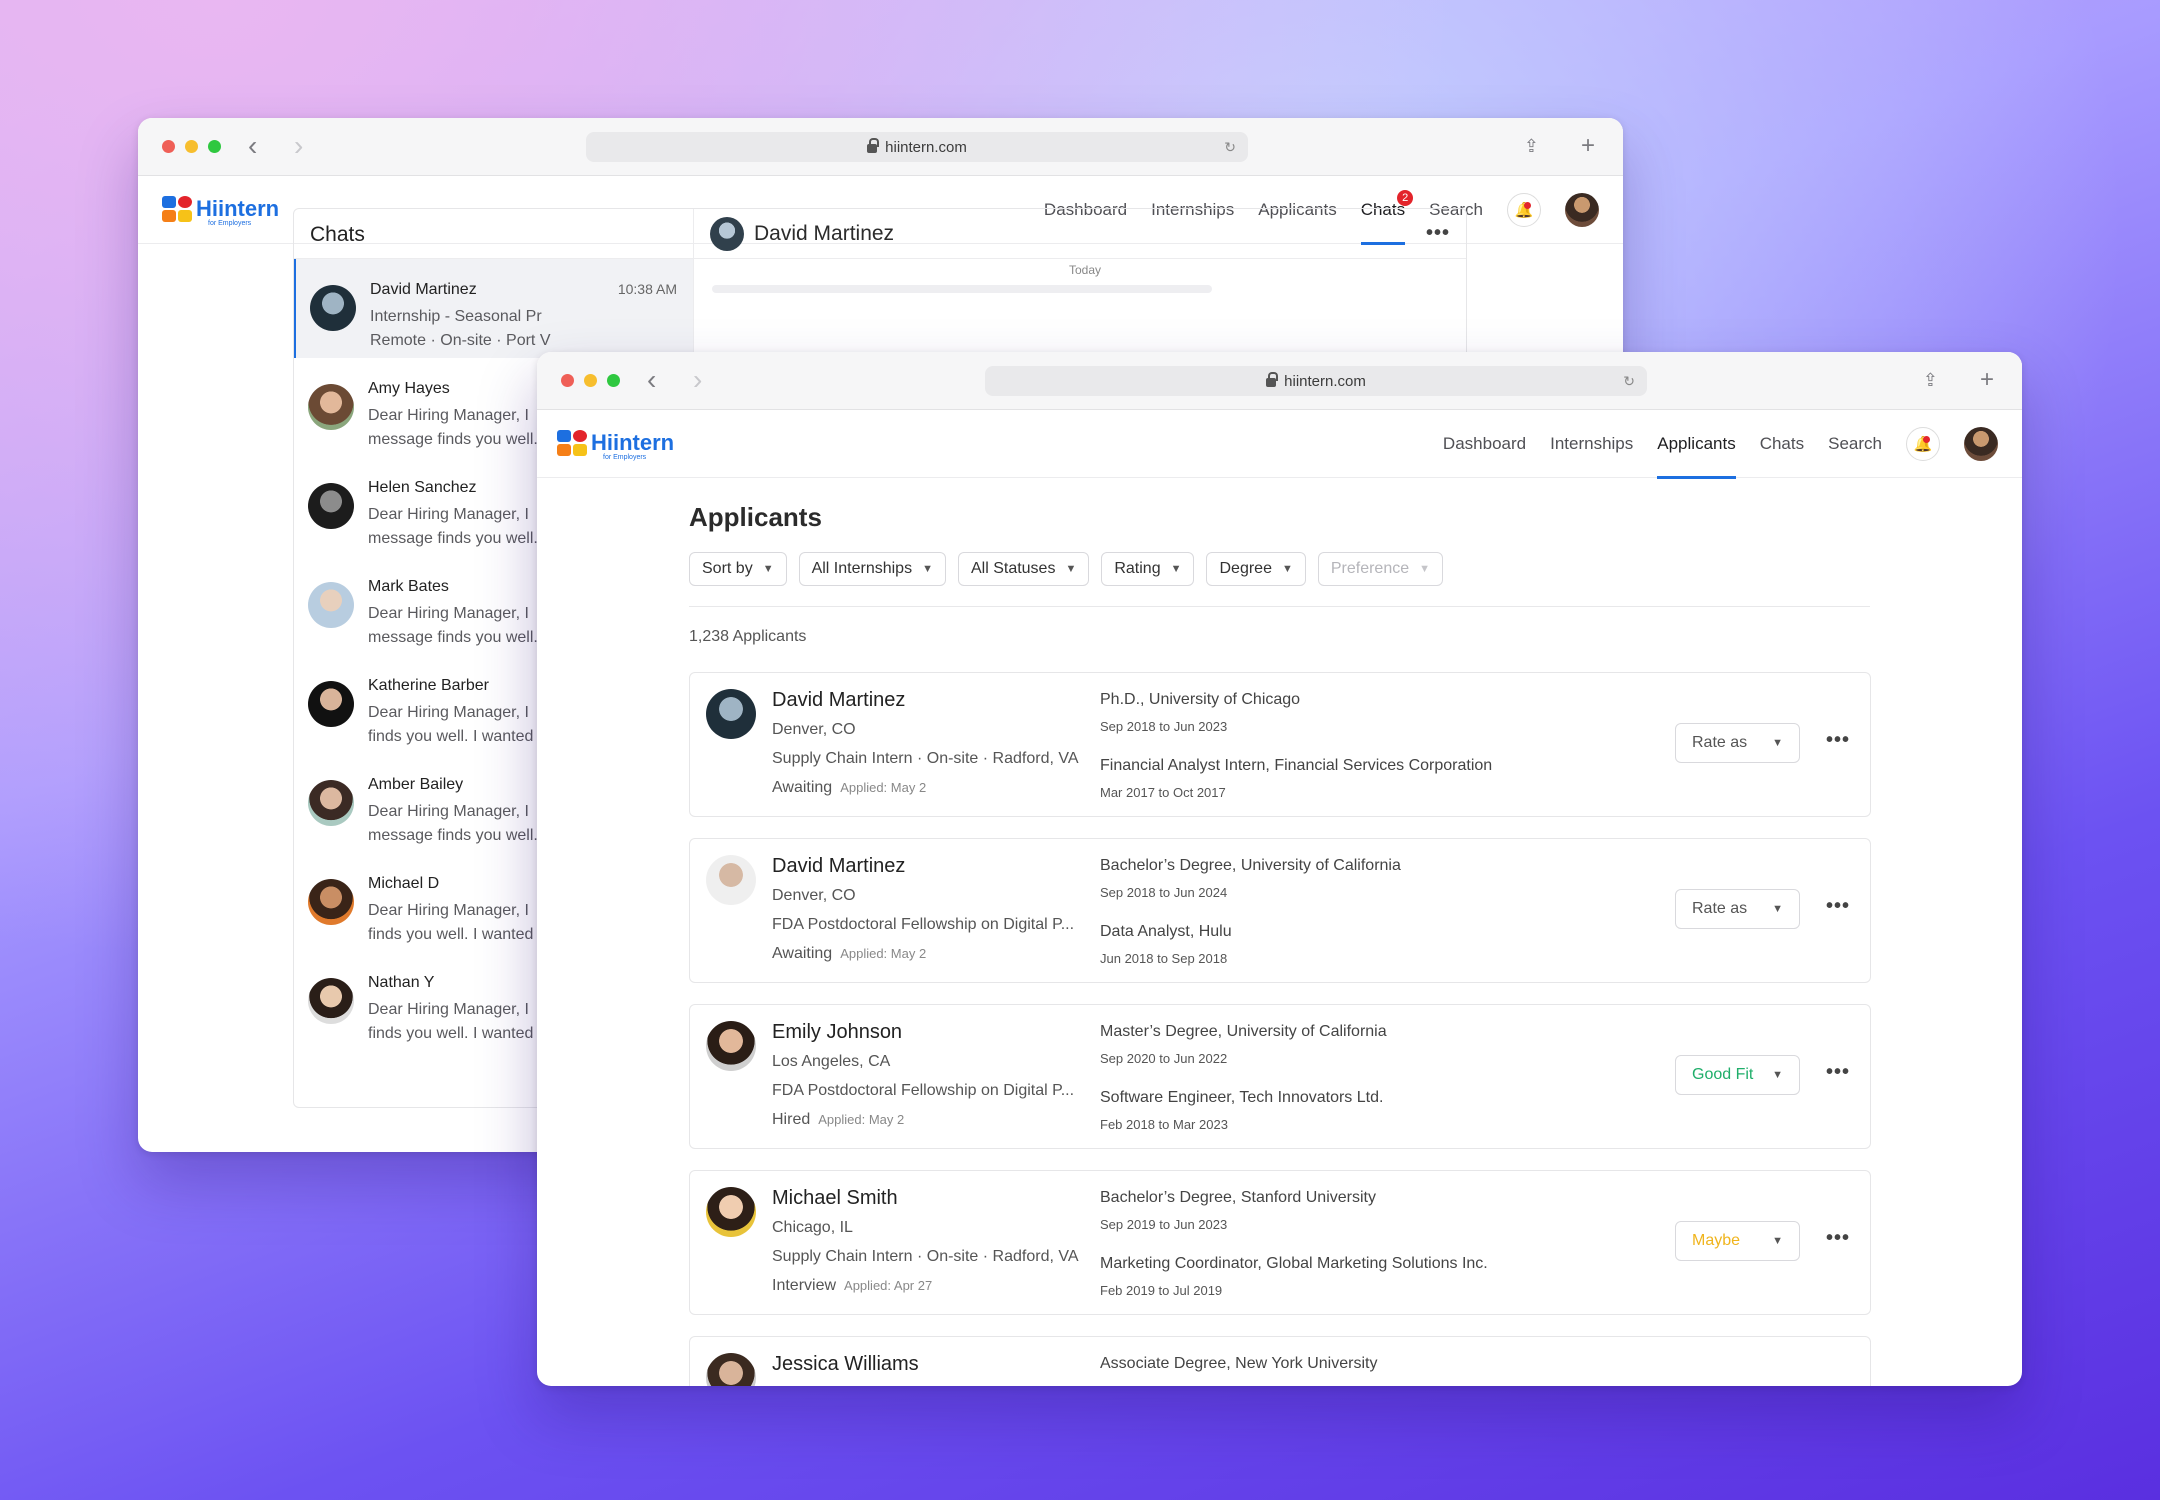  I want to click on day-divider: Today, so click(1085, 270).